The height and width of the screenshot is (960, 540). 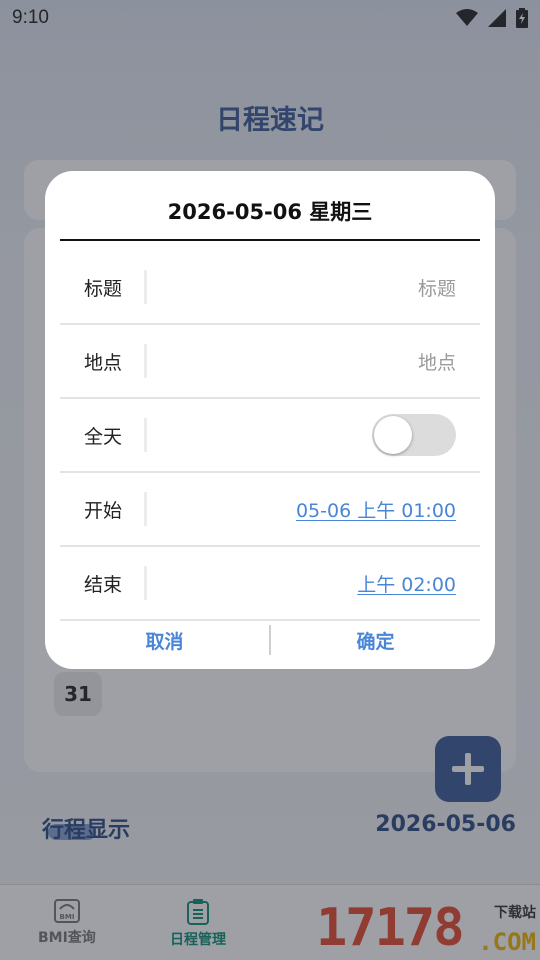 What do you see at coordinates (313, 509) in the screenshot?
I see `start-time-link: 05-06 上午 01:00` at bounding box center [313, 509].